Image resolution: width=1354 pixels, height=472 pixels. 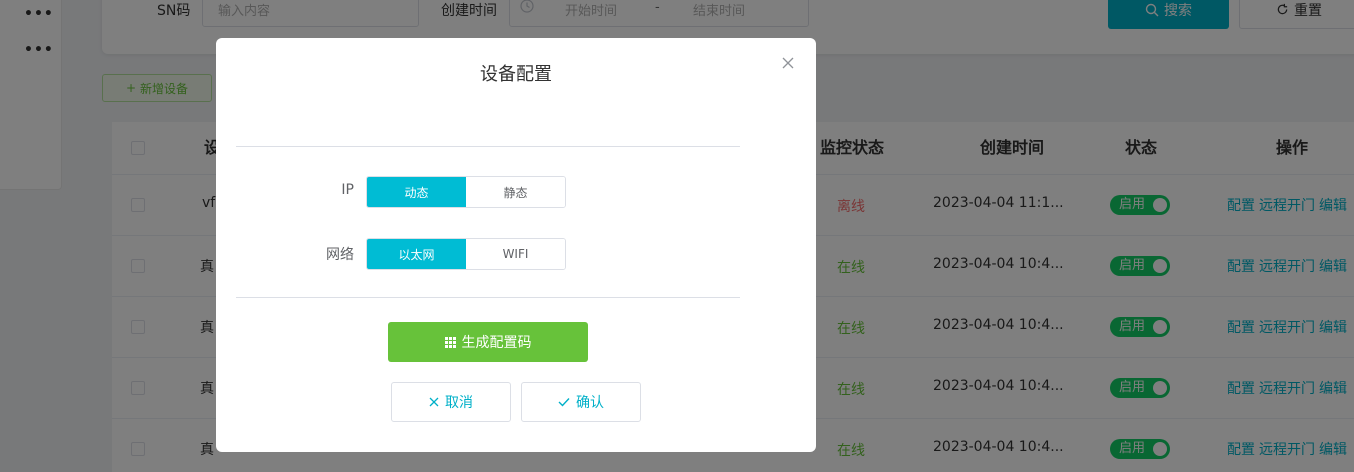 I want to click on network-mode-toggle: 以太网 WIFI, so click(x=466, y=254).